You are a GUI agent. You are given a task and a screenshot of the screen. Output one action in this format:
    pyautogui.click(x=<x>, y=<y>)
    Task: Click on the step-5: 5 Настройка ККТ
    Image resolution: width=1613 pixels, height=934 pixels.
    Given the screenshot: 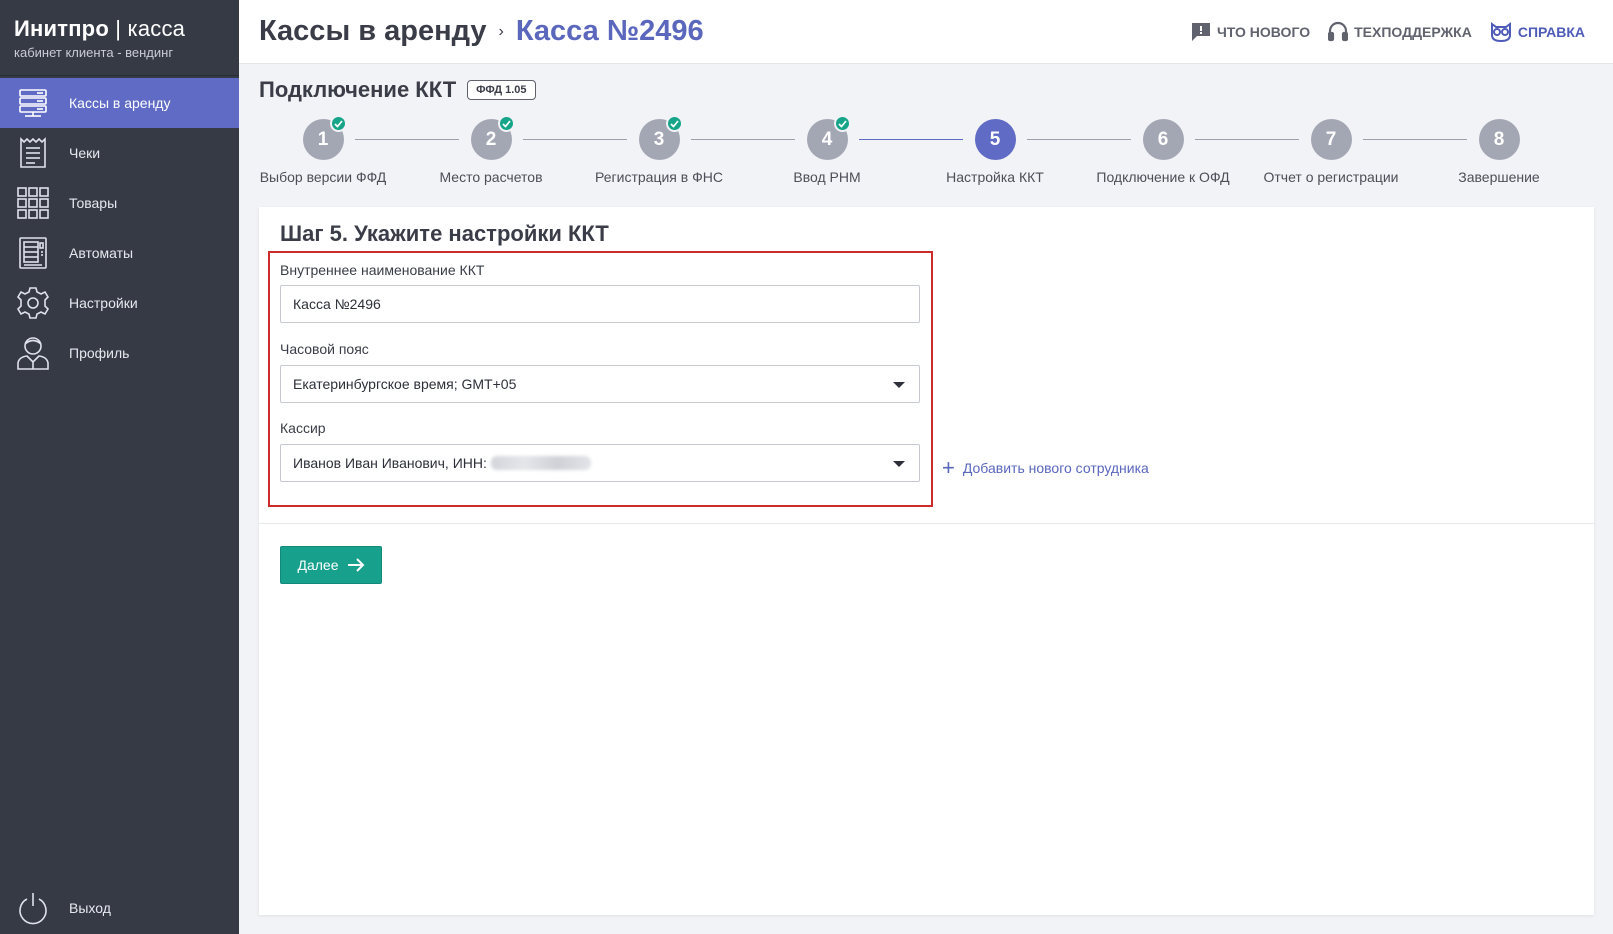 What is the action you would take?
    pyautogui.click(x=995, y=150)
    